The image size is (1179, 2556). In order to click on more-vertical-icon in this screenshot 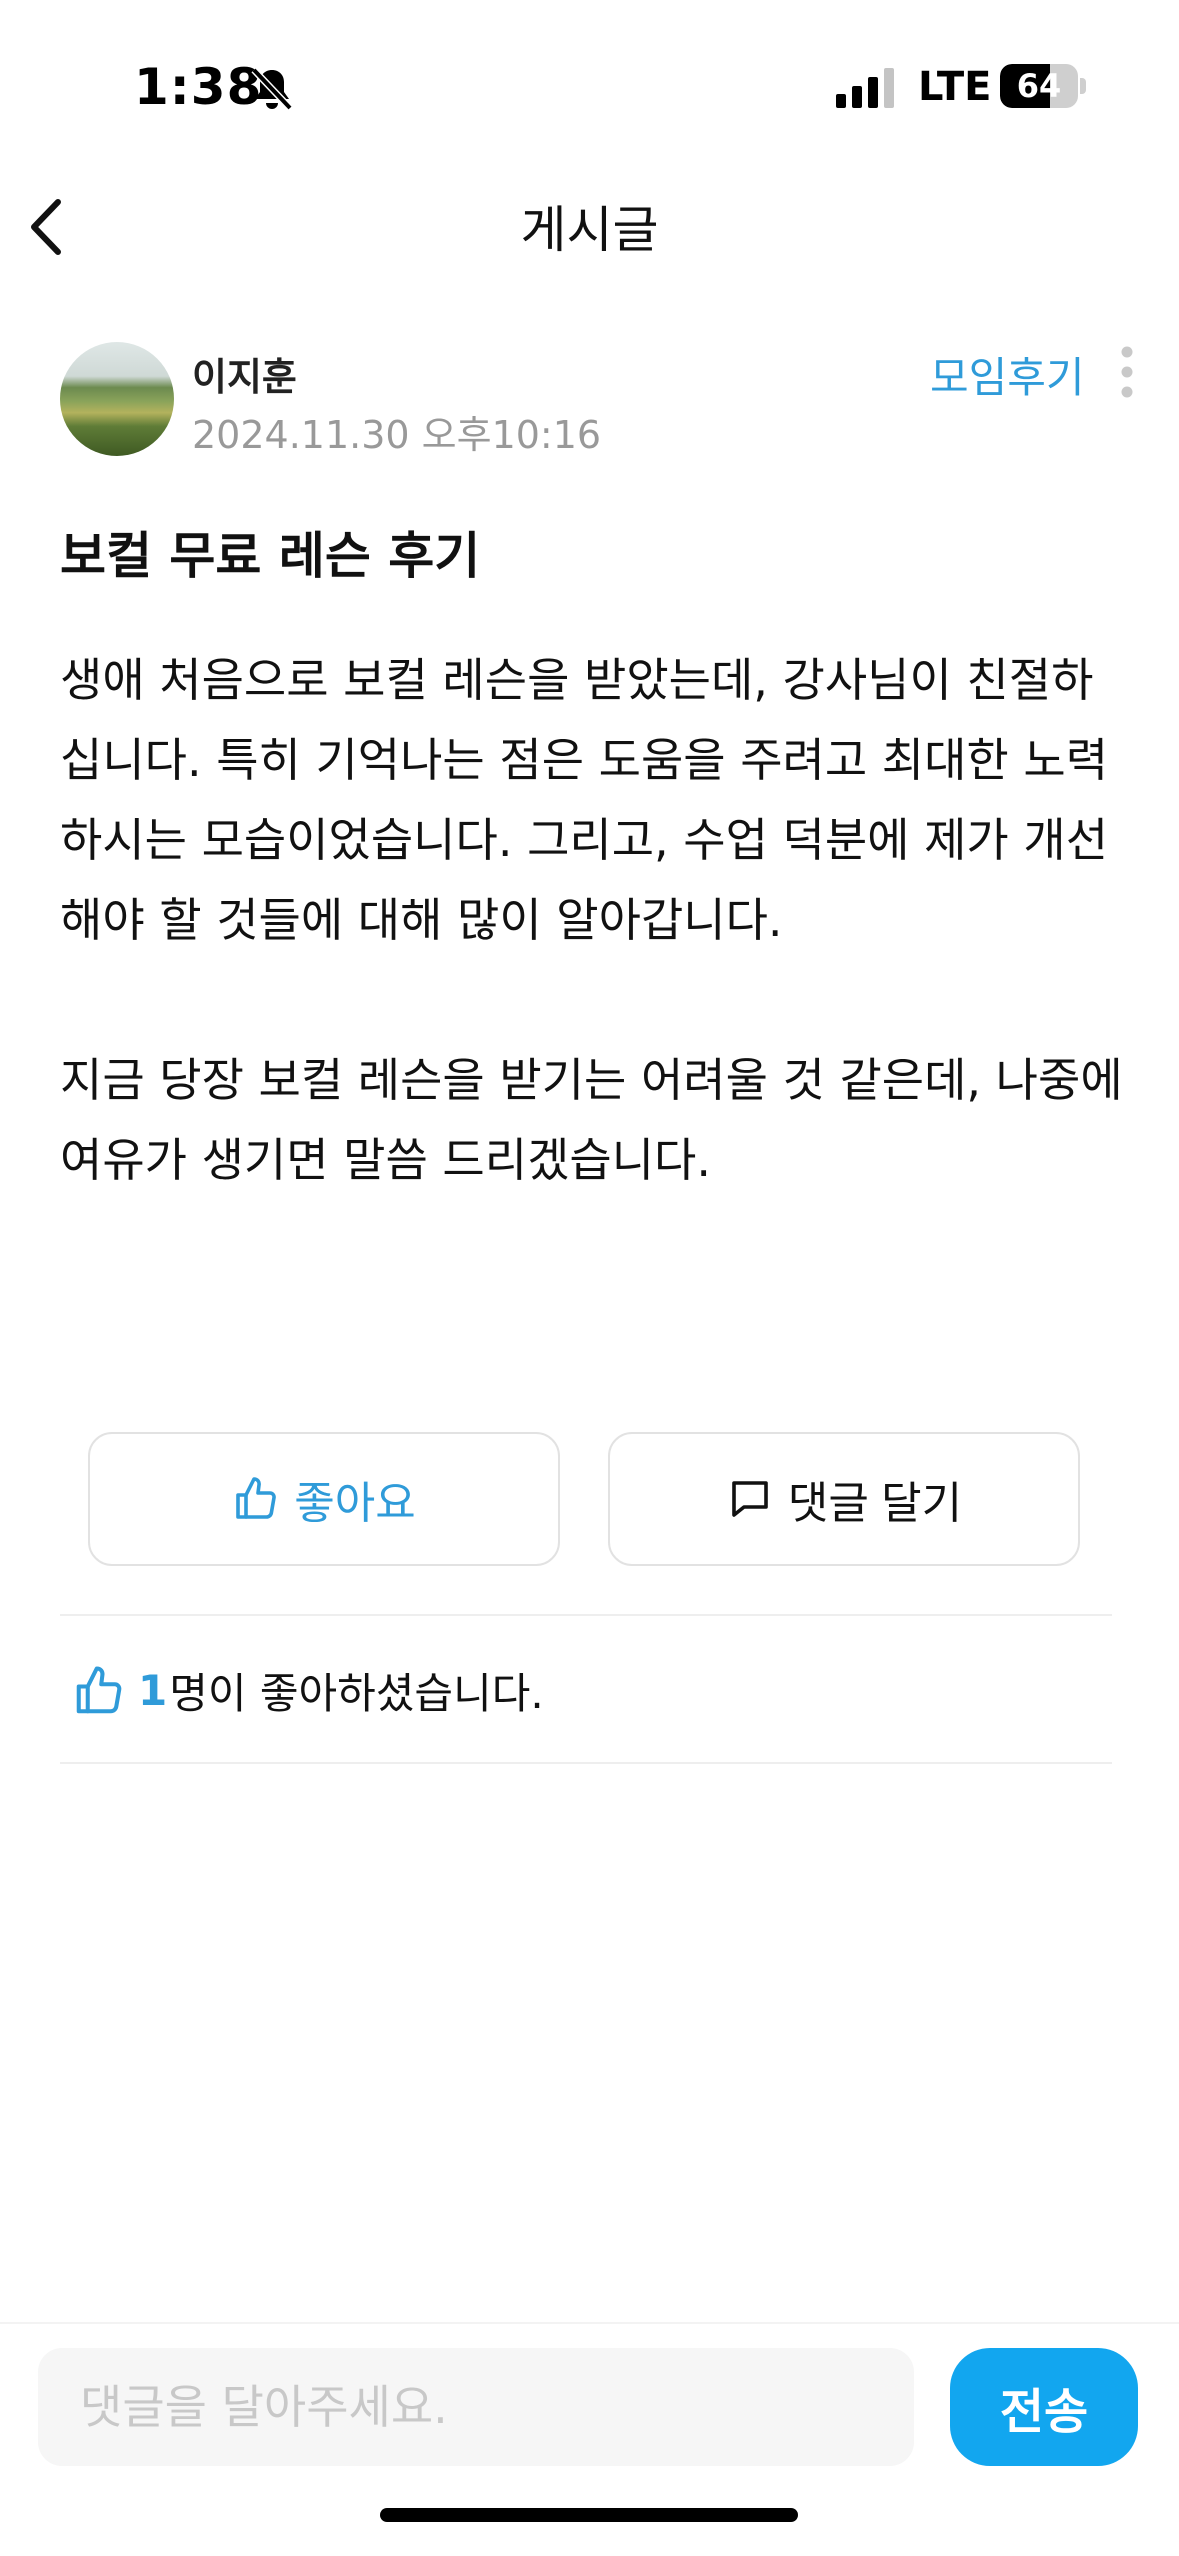, I will do `click(1127, 372)`.